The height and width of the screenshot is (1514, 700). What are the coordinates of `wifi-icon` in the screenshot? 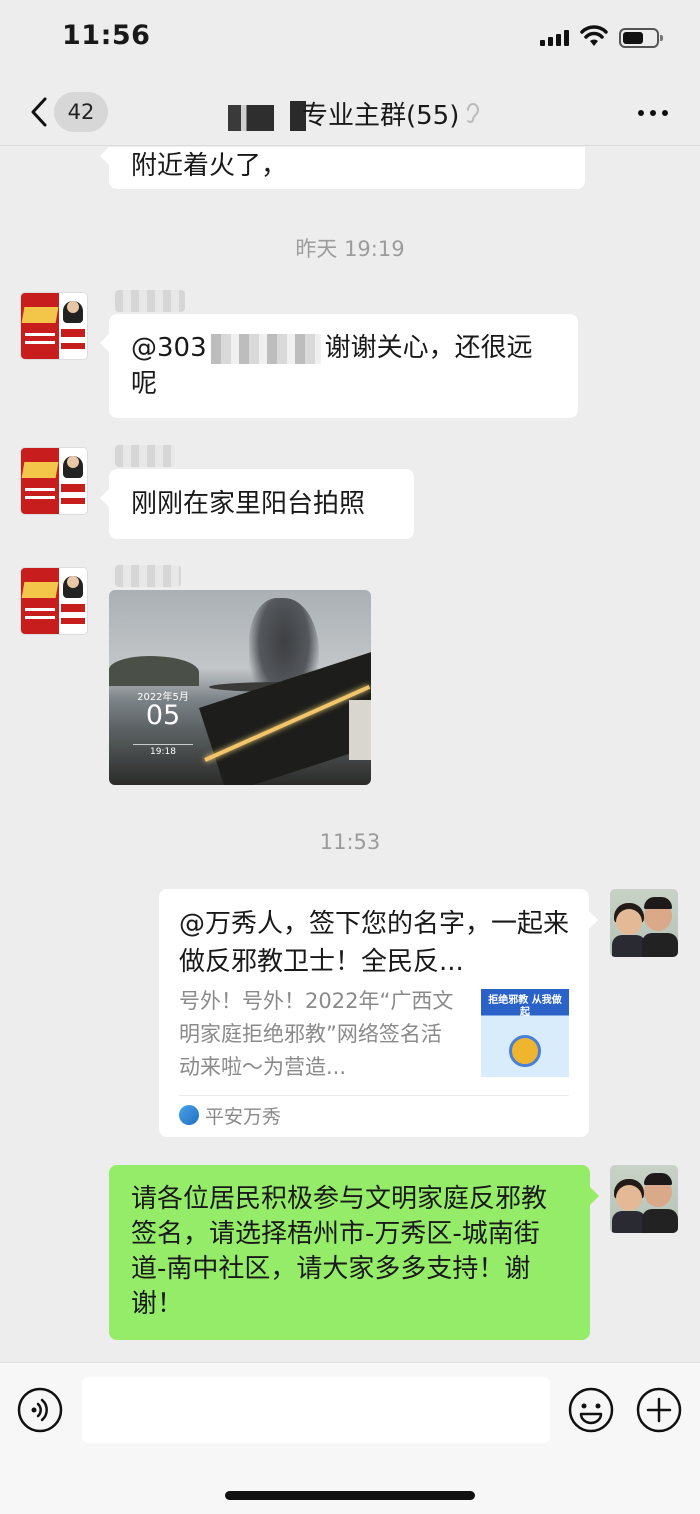 It's located at (594, 35).